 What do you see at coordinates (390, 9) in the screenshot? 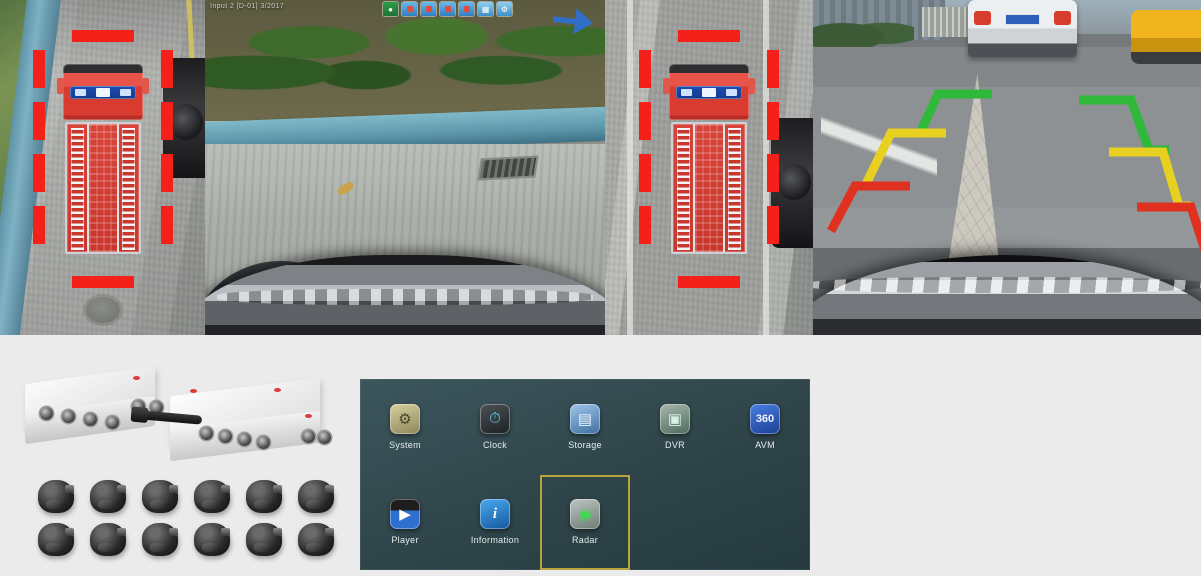
I see `record-icon: ●` at bounding box center [390, 9].